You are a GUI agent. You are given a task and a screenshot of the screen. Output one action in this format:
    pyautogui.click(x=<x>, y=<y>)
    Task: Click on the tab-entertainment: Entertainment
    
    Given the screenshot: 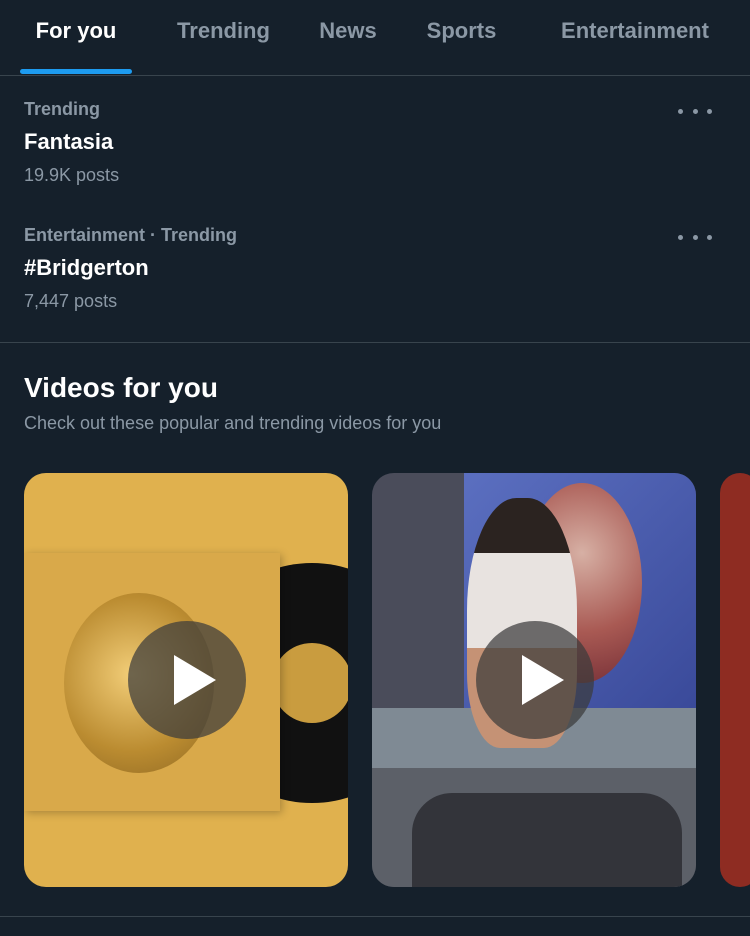 What is the action you would take?
    pyautogui.click(x=635, y=37)
    